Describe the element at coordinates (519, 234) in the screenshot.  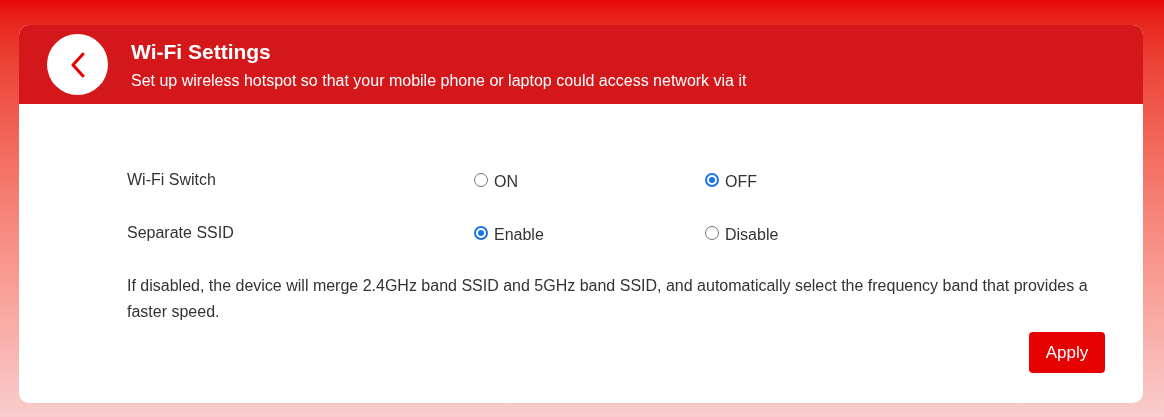
I see `radio-label: Enable` at that location.